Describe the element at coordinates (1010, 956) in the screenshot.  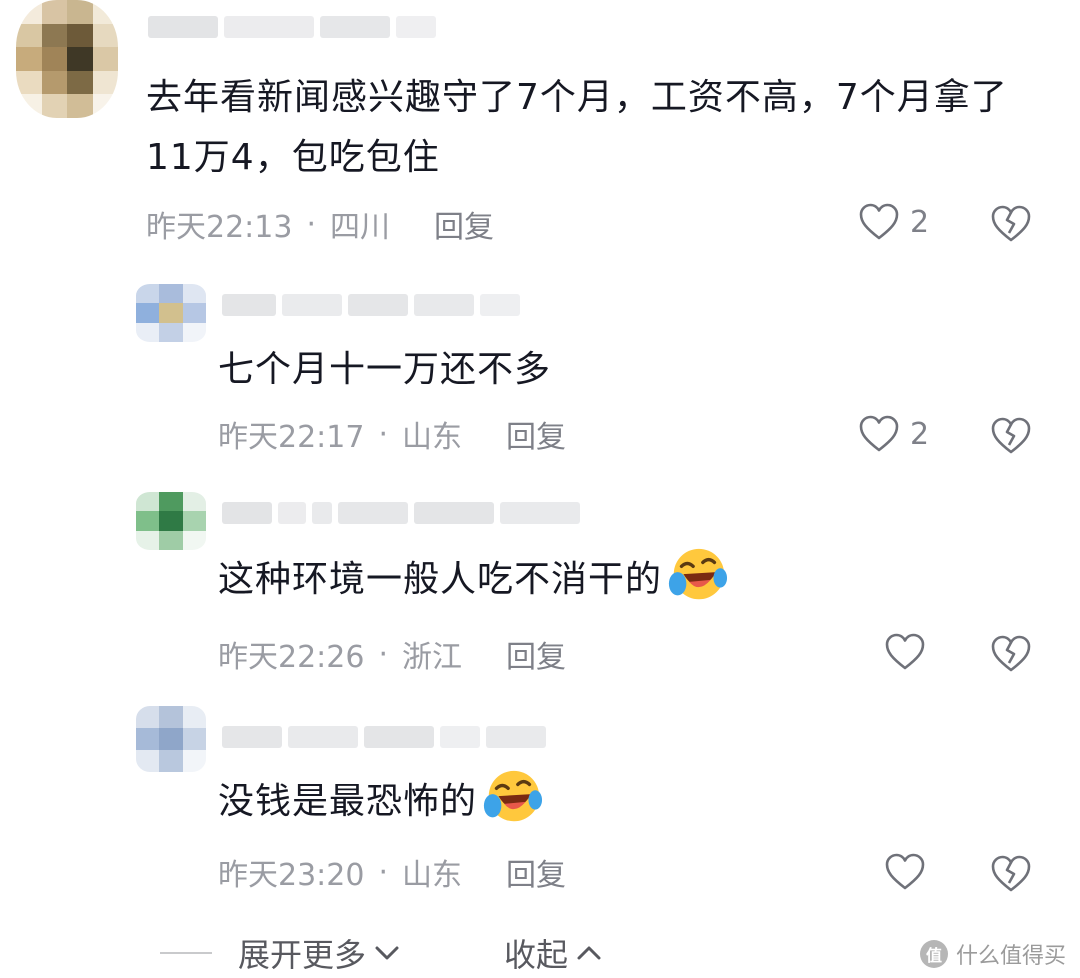
I see `watermark-text: 什么值得买` at that location.